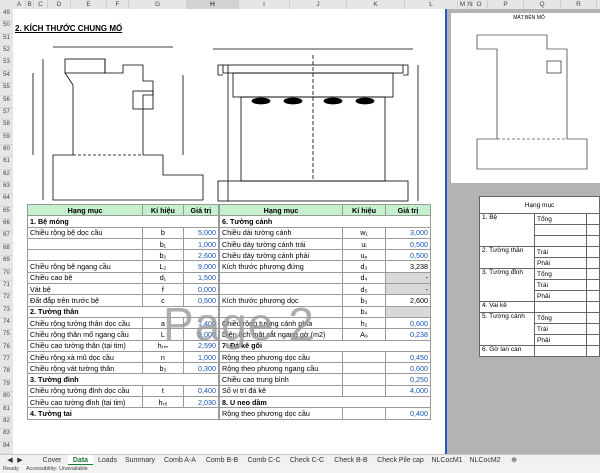 This screenshot has height=473, width=600. What do you see at coordinates (507, 329) in the screenshot?
I see `summary-item: 5. Tường cánh` at bounding box center [507, 329].